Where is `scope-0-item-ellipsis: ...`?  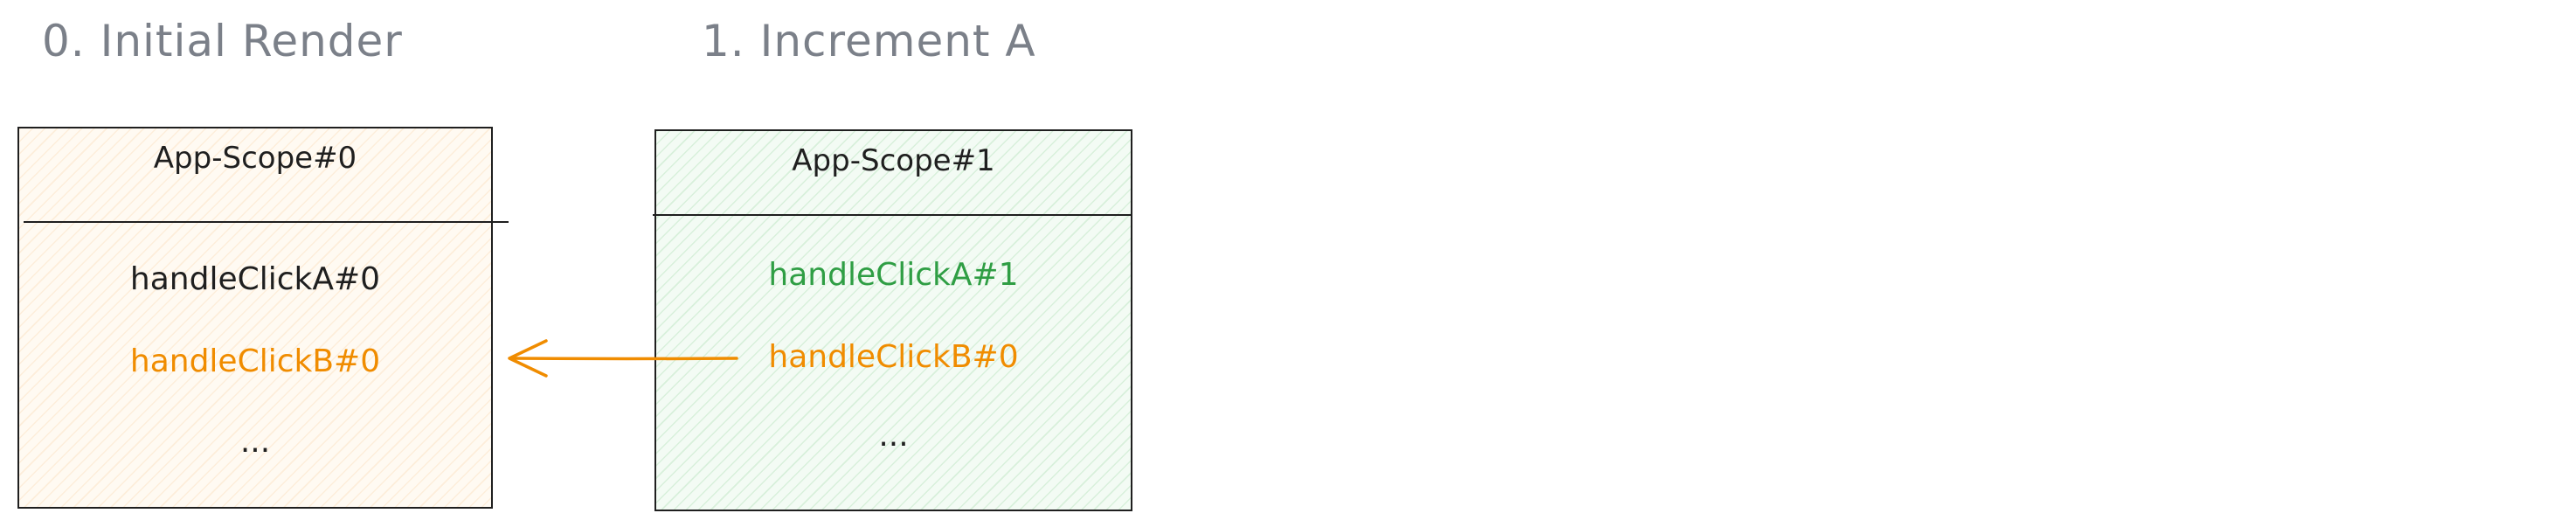
scope-0-item-ellipsis: ... is located at coordinates (255, 442).